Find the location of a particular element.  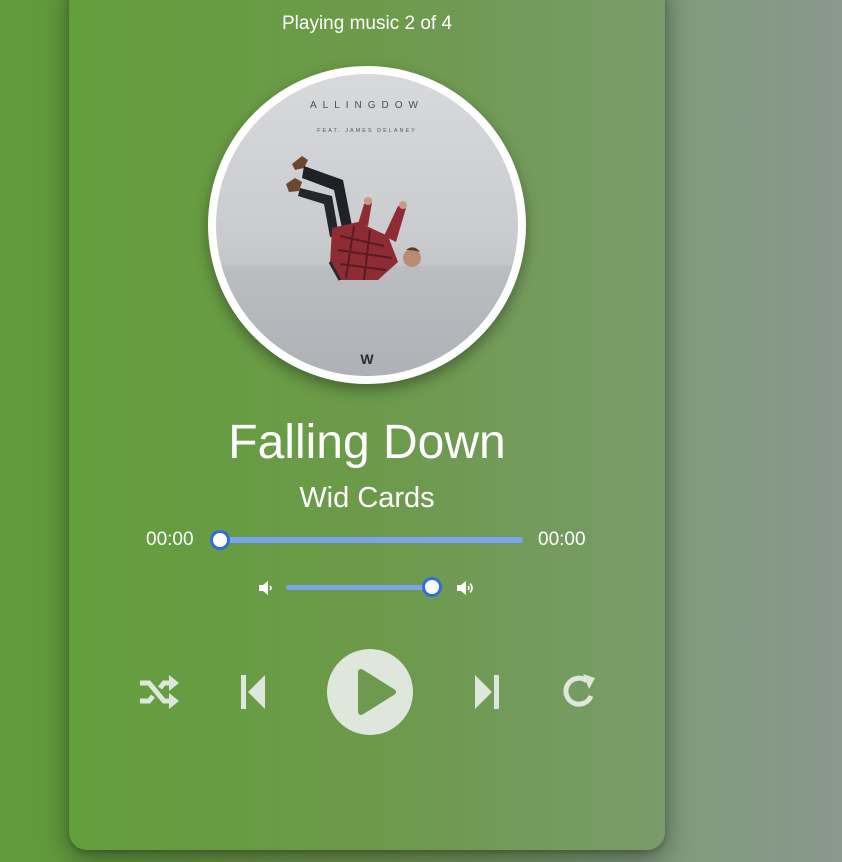

next-icon is located at coordinates (487, 692).